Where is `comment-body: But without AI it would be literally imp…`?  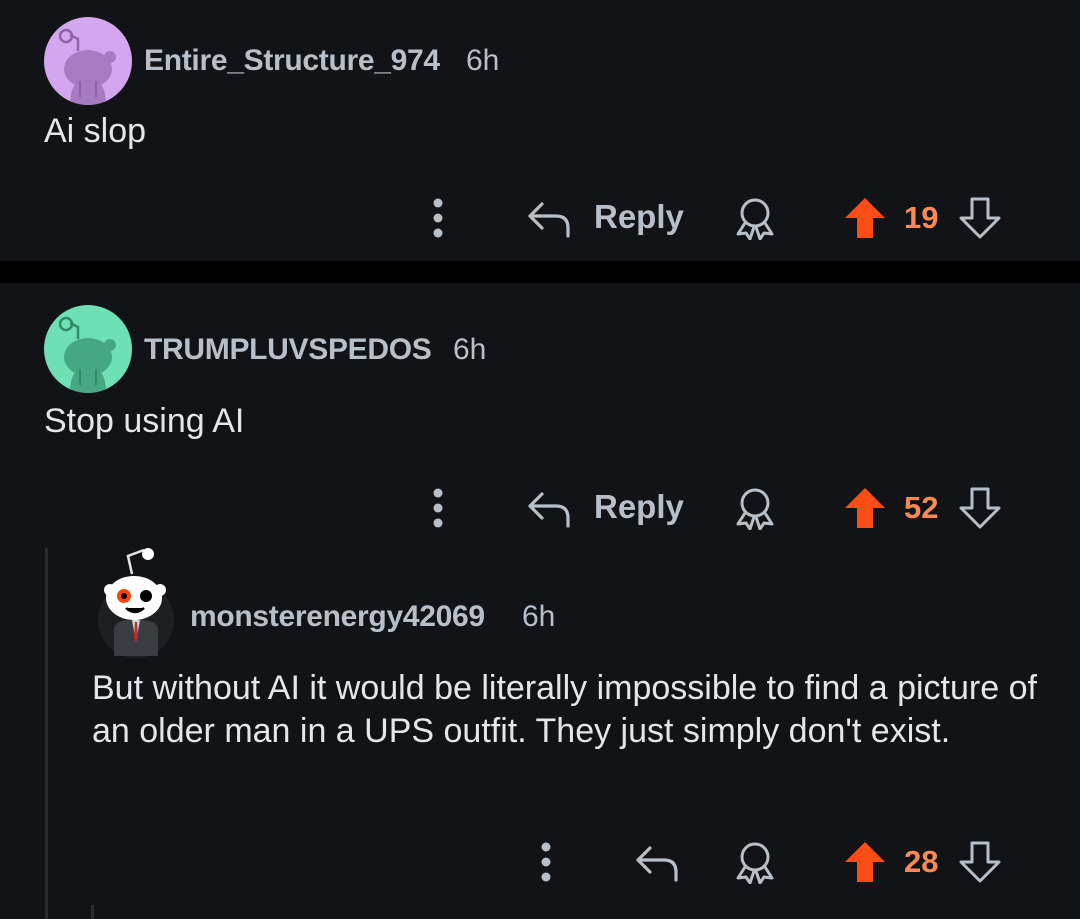
comment-body: But without AI it would be literally imp… is located at coordinates (564, 709).